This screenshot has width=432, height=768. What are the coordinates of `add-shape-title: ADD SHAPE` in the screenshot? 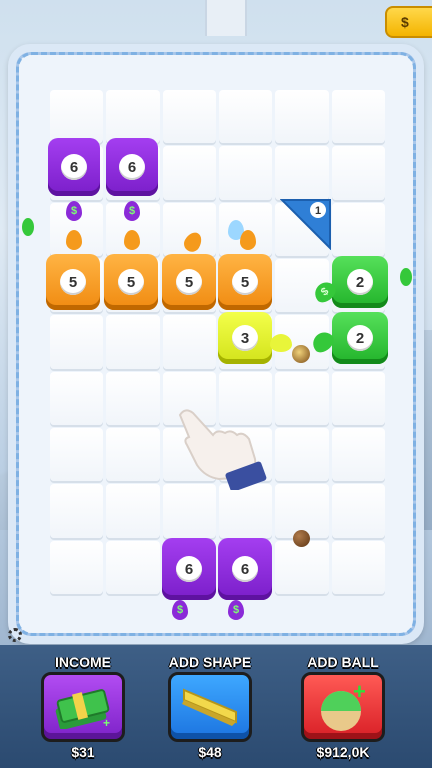 It's located at (210, 662).